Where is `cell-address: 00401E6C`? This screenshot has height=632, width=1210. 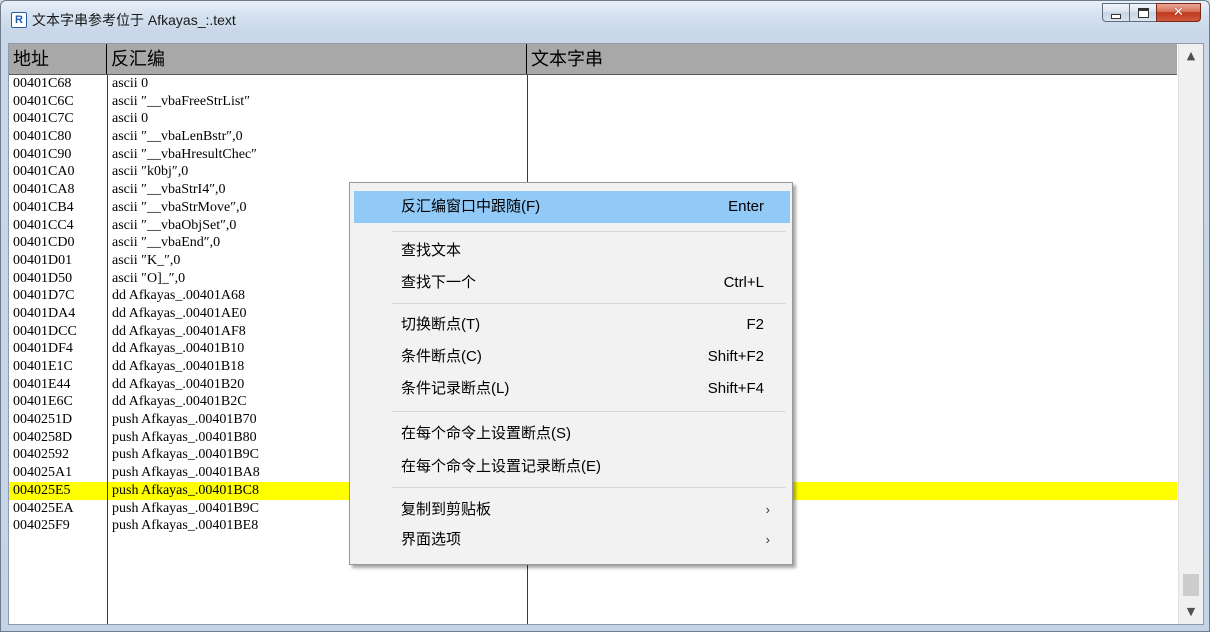
cell-address: 00401E6C is located at coordinates (43, 402).